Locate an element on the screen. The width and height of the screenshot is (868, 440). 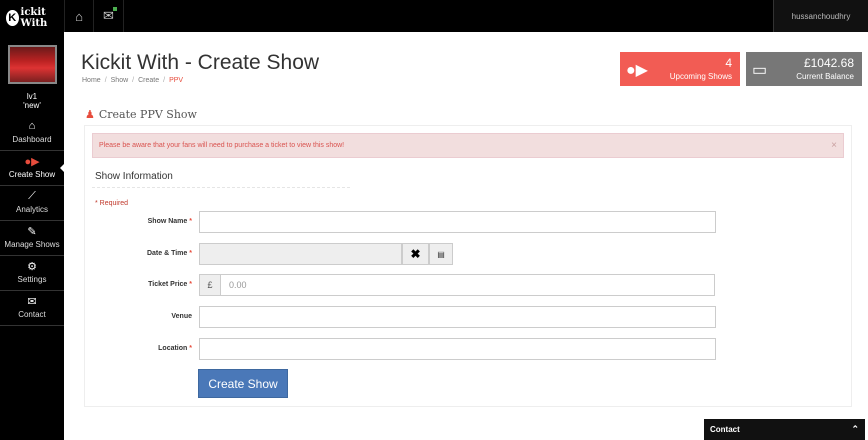
sidebar-item-label: Create Show is located at coordinates (32, 174).